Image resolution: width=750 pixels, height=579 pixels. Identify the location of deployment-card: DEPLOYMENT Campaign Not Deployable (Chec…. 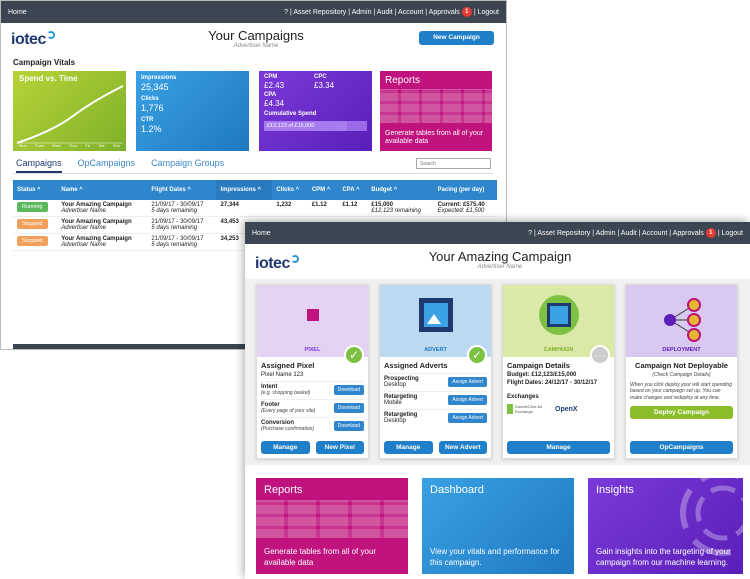
(681, 371).